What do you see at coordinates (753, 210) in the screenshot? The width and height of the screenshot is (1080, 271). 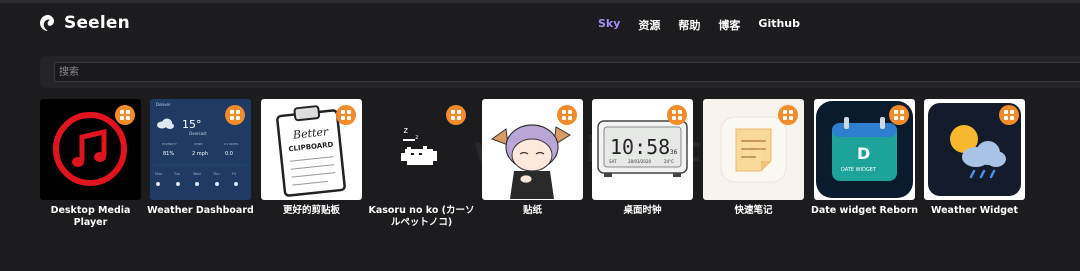 I see `card-title: 快速笔记` at bounding box center [753, 210].